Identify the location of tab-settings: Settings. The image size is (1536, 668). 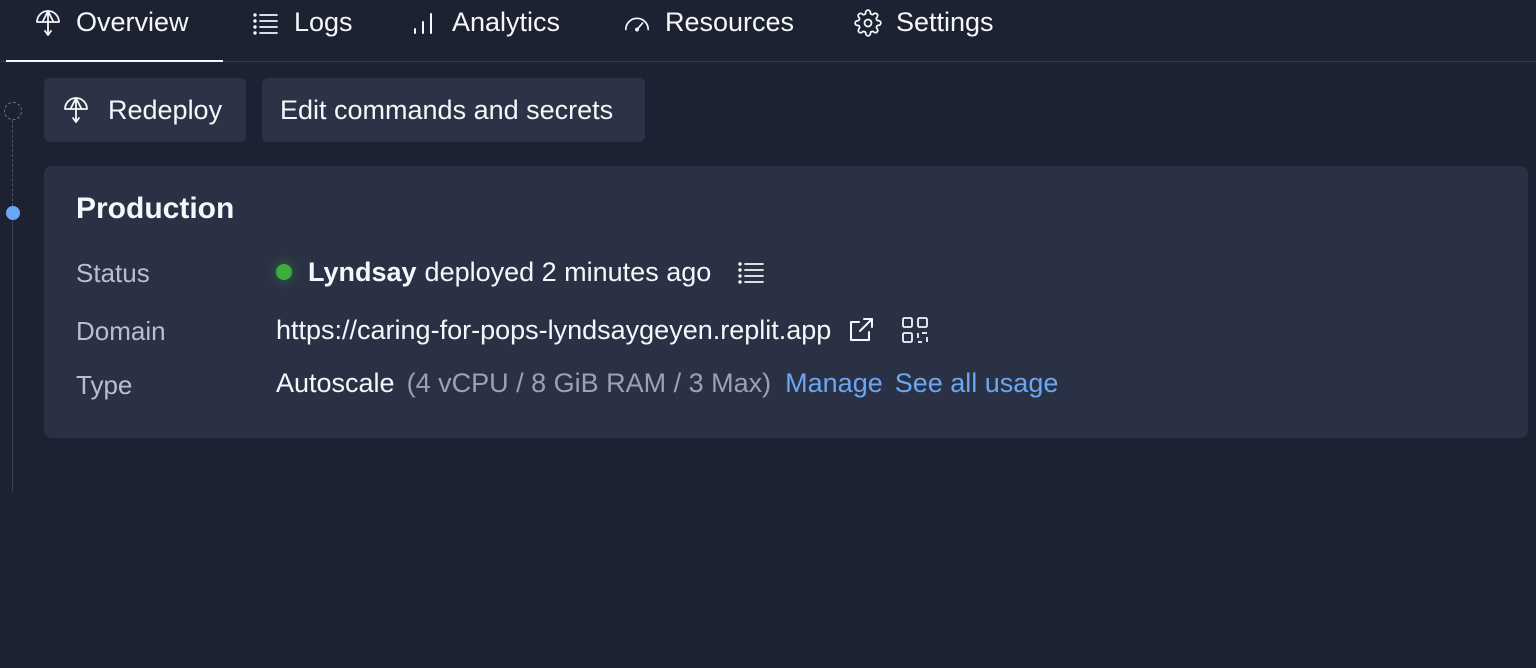
(924, 30).